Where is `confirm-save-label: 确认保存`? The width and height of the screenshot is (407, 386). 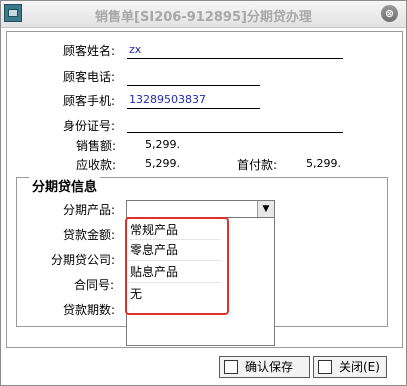 confirm-save-label: 确认保存 is located at coordinates (269, 367).